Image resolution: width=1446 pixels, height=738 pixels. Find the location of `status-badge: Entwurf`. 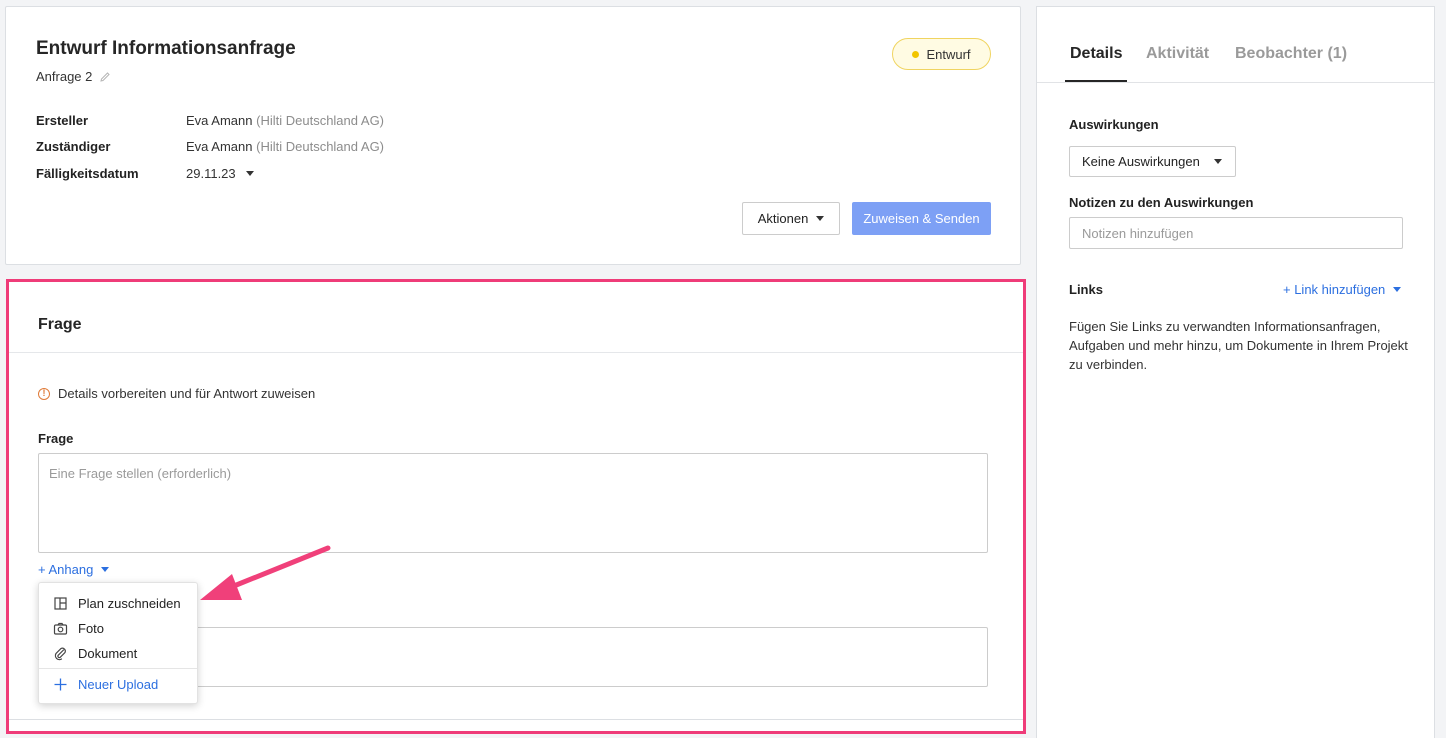

status-badge: Entwurf is located at coordinates (941, 54).